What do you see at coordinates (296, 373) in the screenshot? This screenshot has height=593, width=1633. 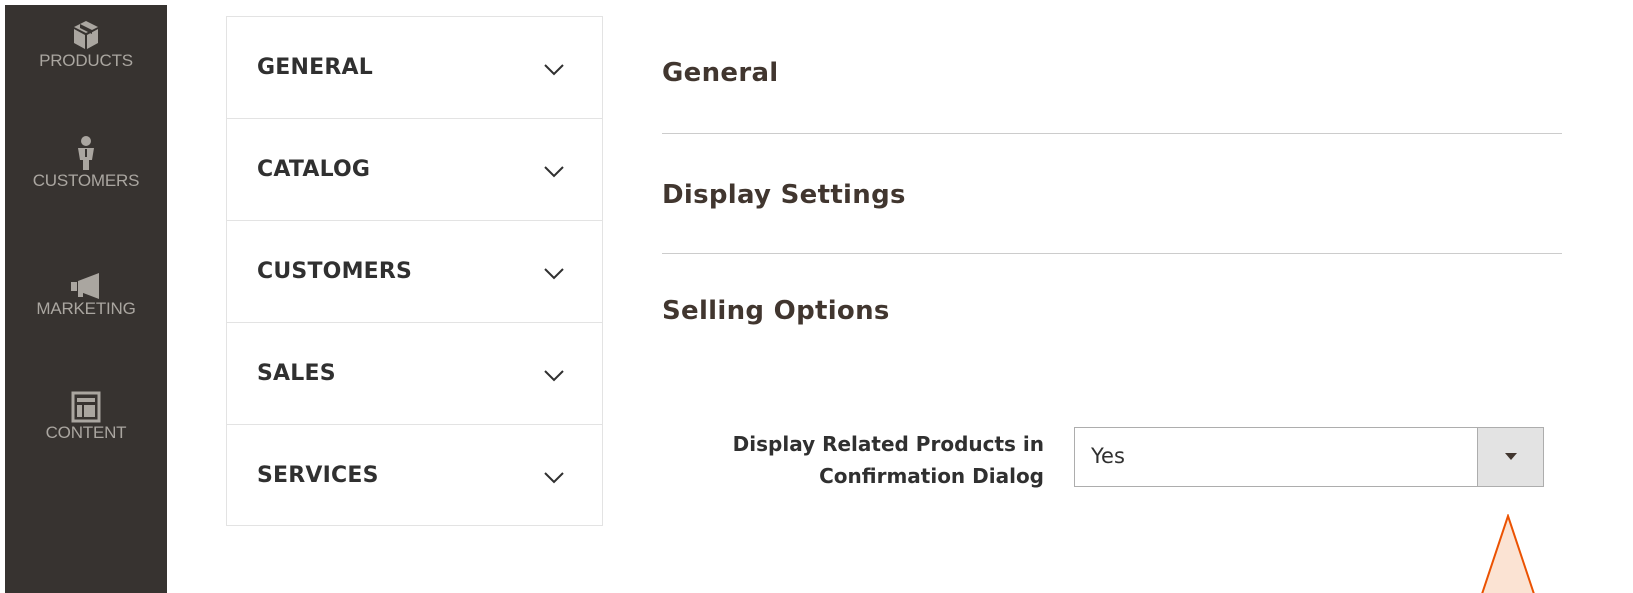 I see `section-label: SALES` at bounding box center [296, 373].